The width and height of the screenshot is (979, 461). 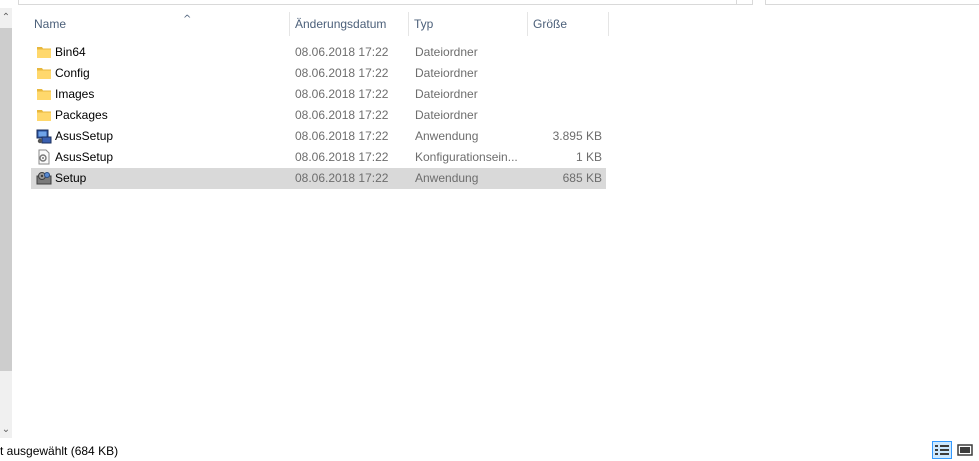 I want to click on file-row: Packages 08.06.2018 17:22 Dateiordner, so click(x=318, y=115).